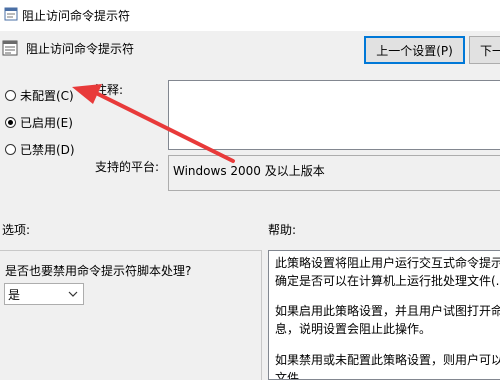 This screenshot has height=380, width=500. Describe the element at coordinates (127, 167) in the screenshot. I see `platform-label: 支持的平台:` at that location.